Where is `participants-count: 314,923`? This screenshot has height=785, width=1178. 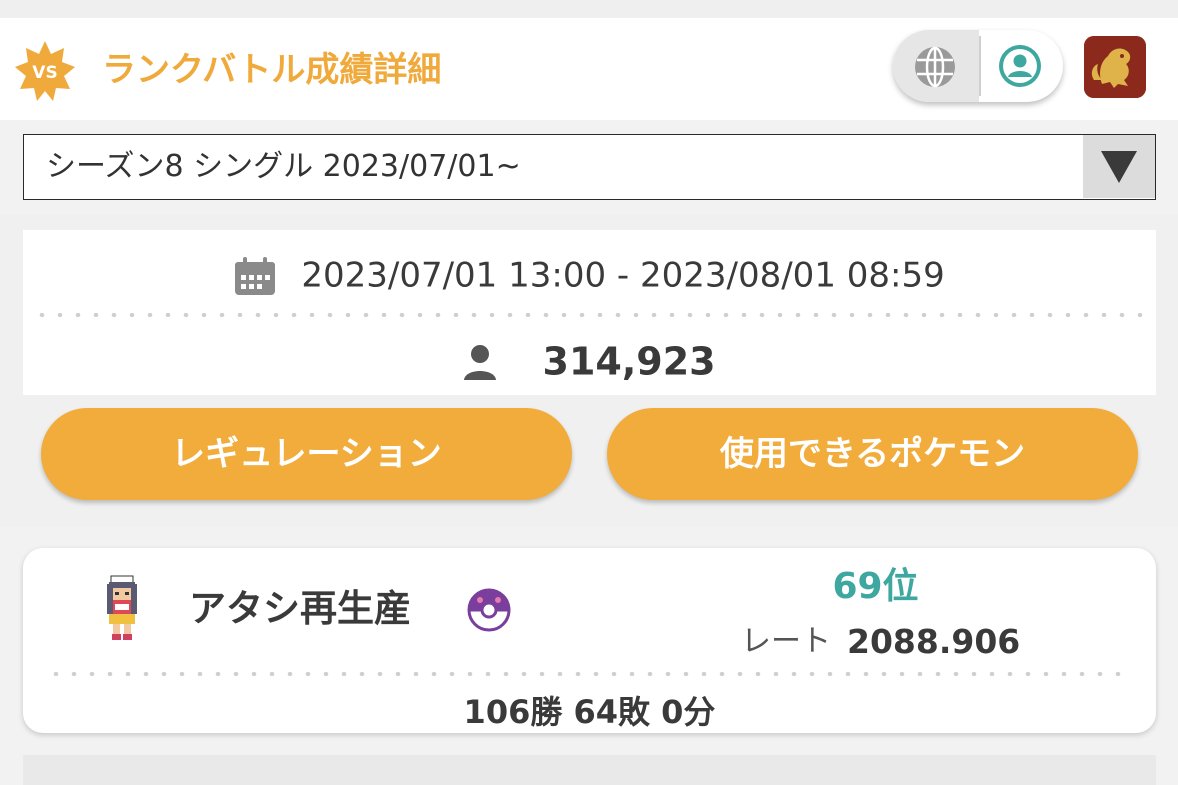 participants-count: 314,923 is located at coordinates (629, 361).